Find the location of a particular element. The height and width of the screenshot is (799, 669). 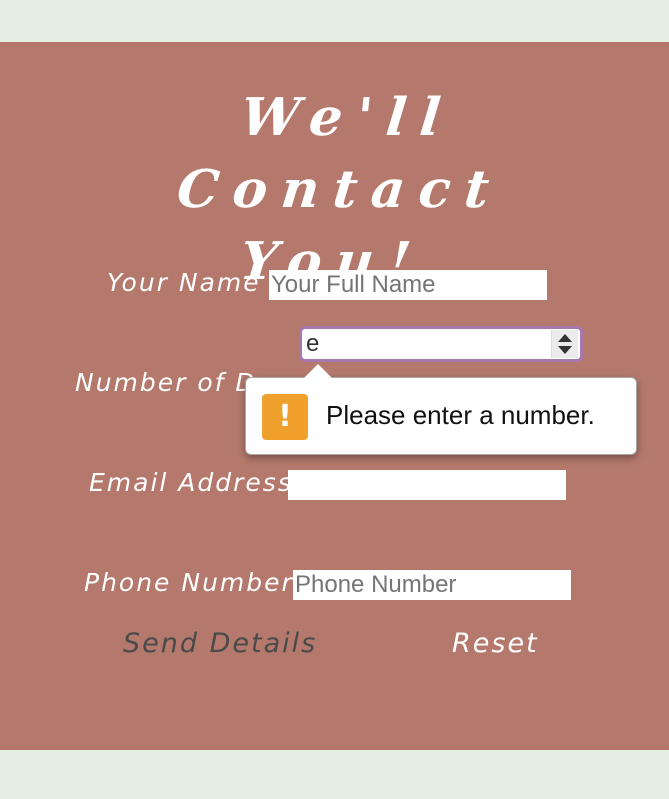

send-details-button: Send Details is located at coordinates (220, 643).